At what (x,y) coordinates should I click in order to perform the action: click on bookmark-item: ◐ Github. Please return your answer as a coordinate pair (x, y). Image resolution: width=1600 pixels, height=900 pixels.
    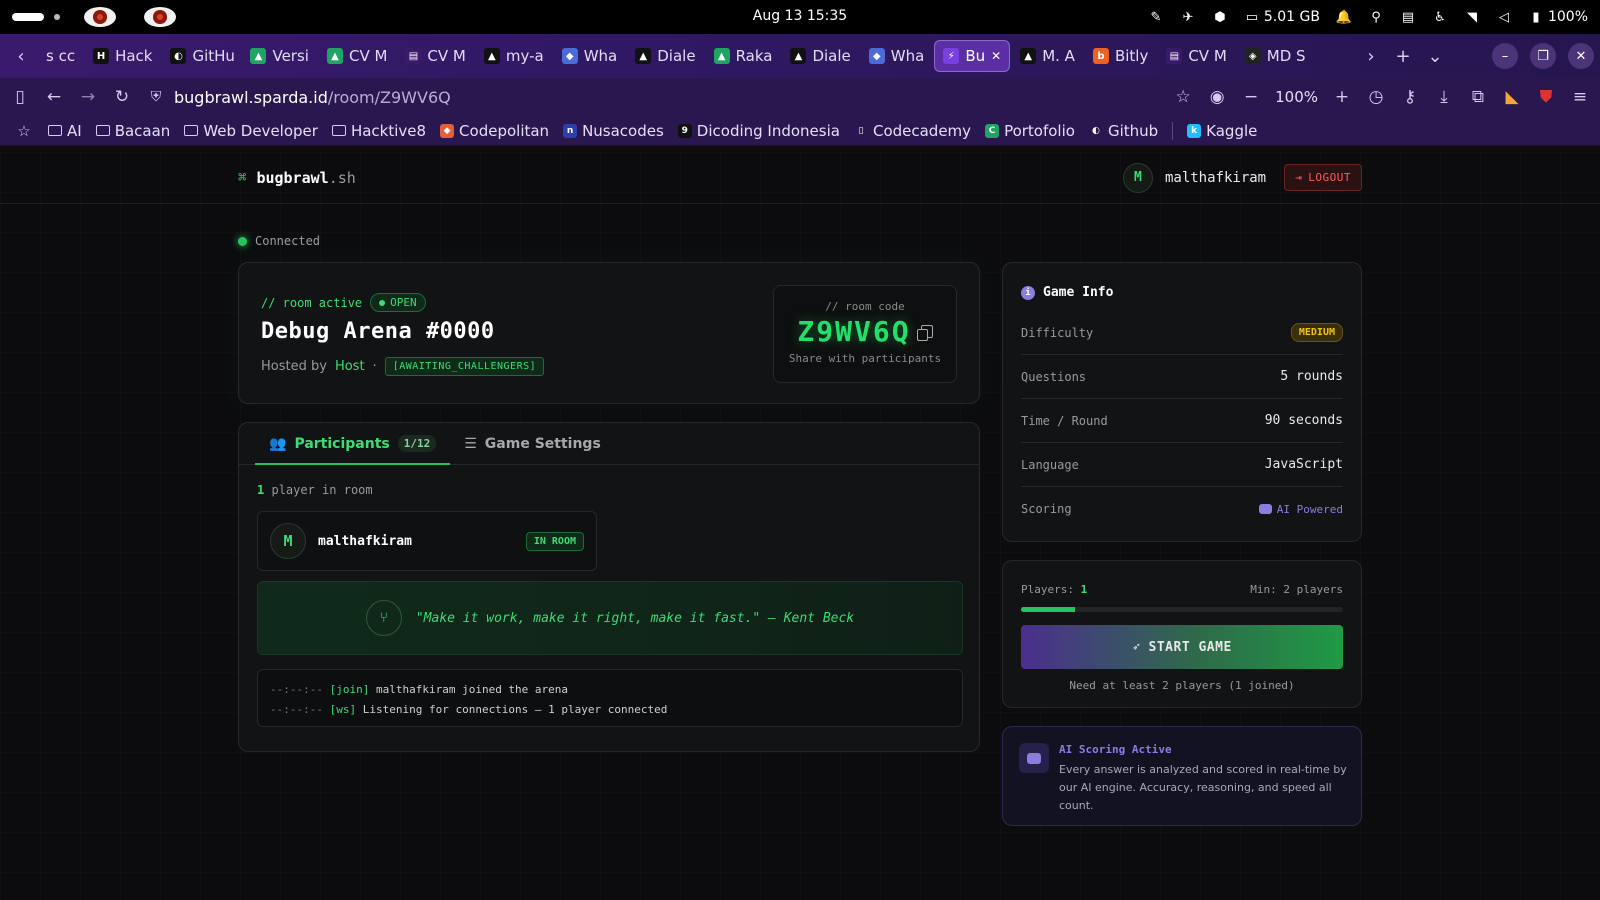
    Looking at the image, I should click on (1123, 131).